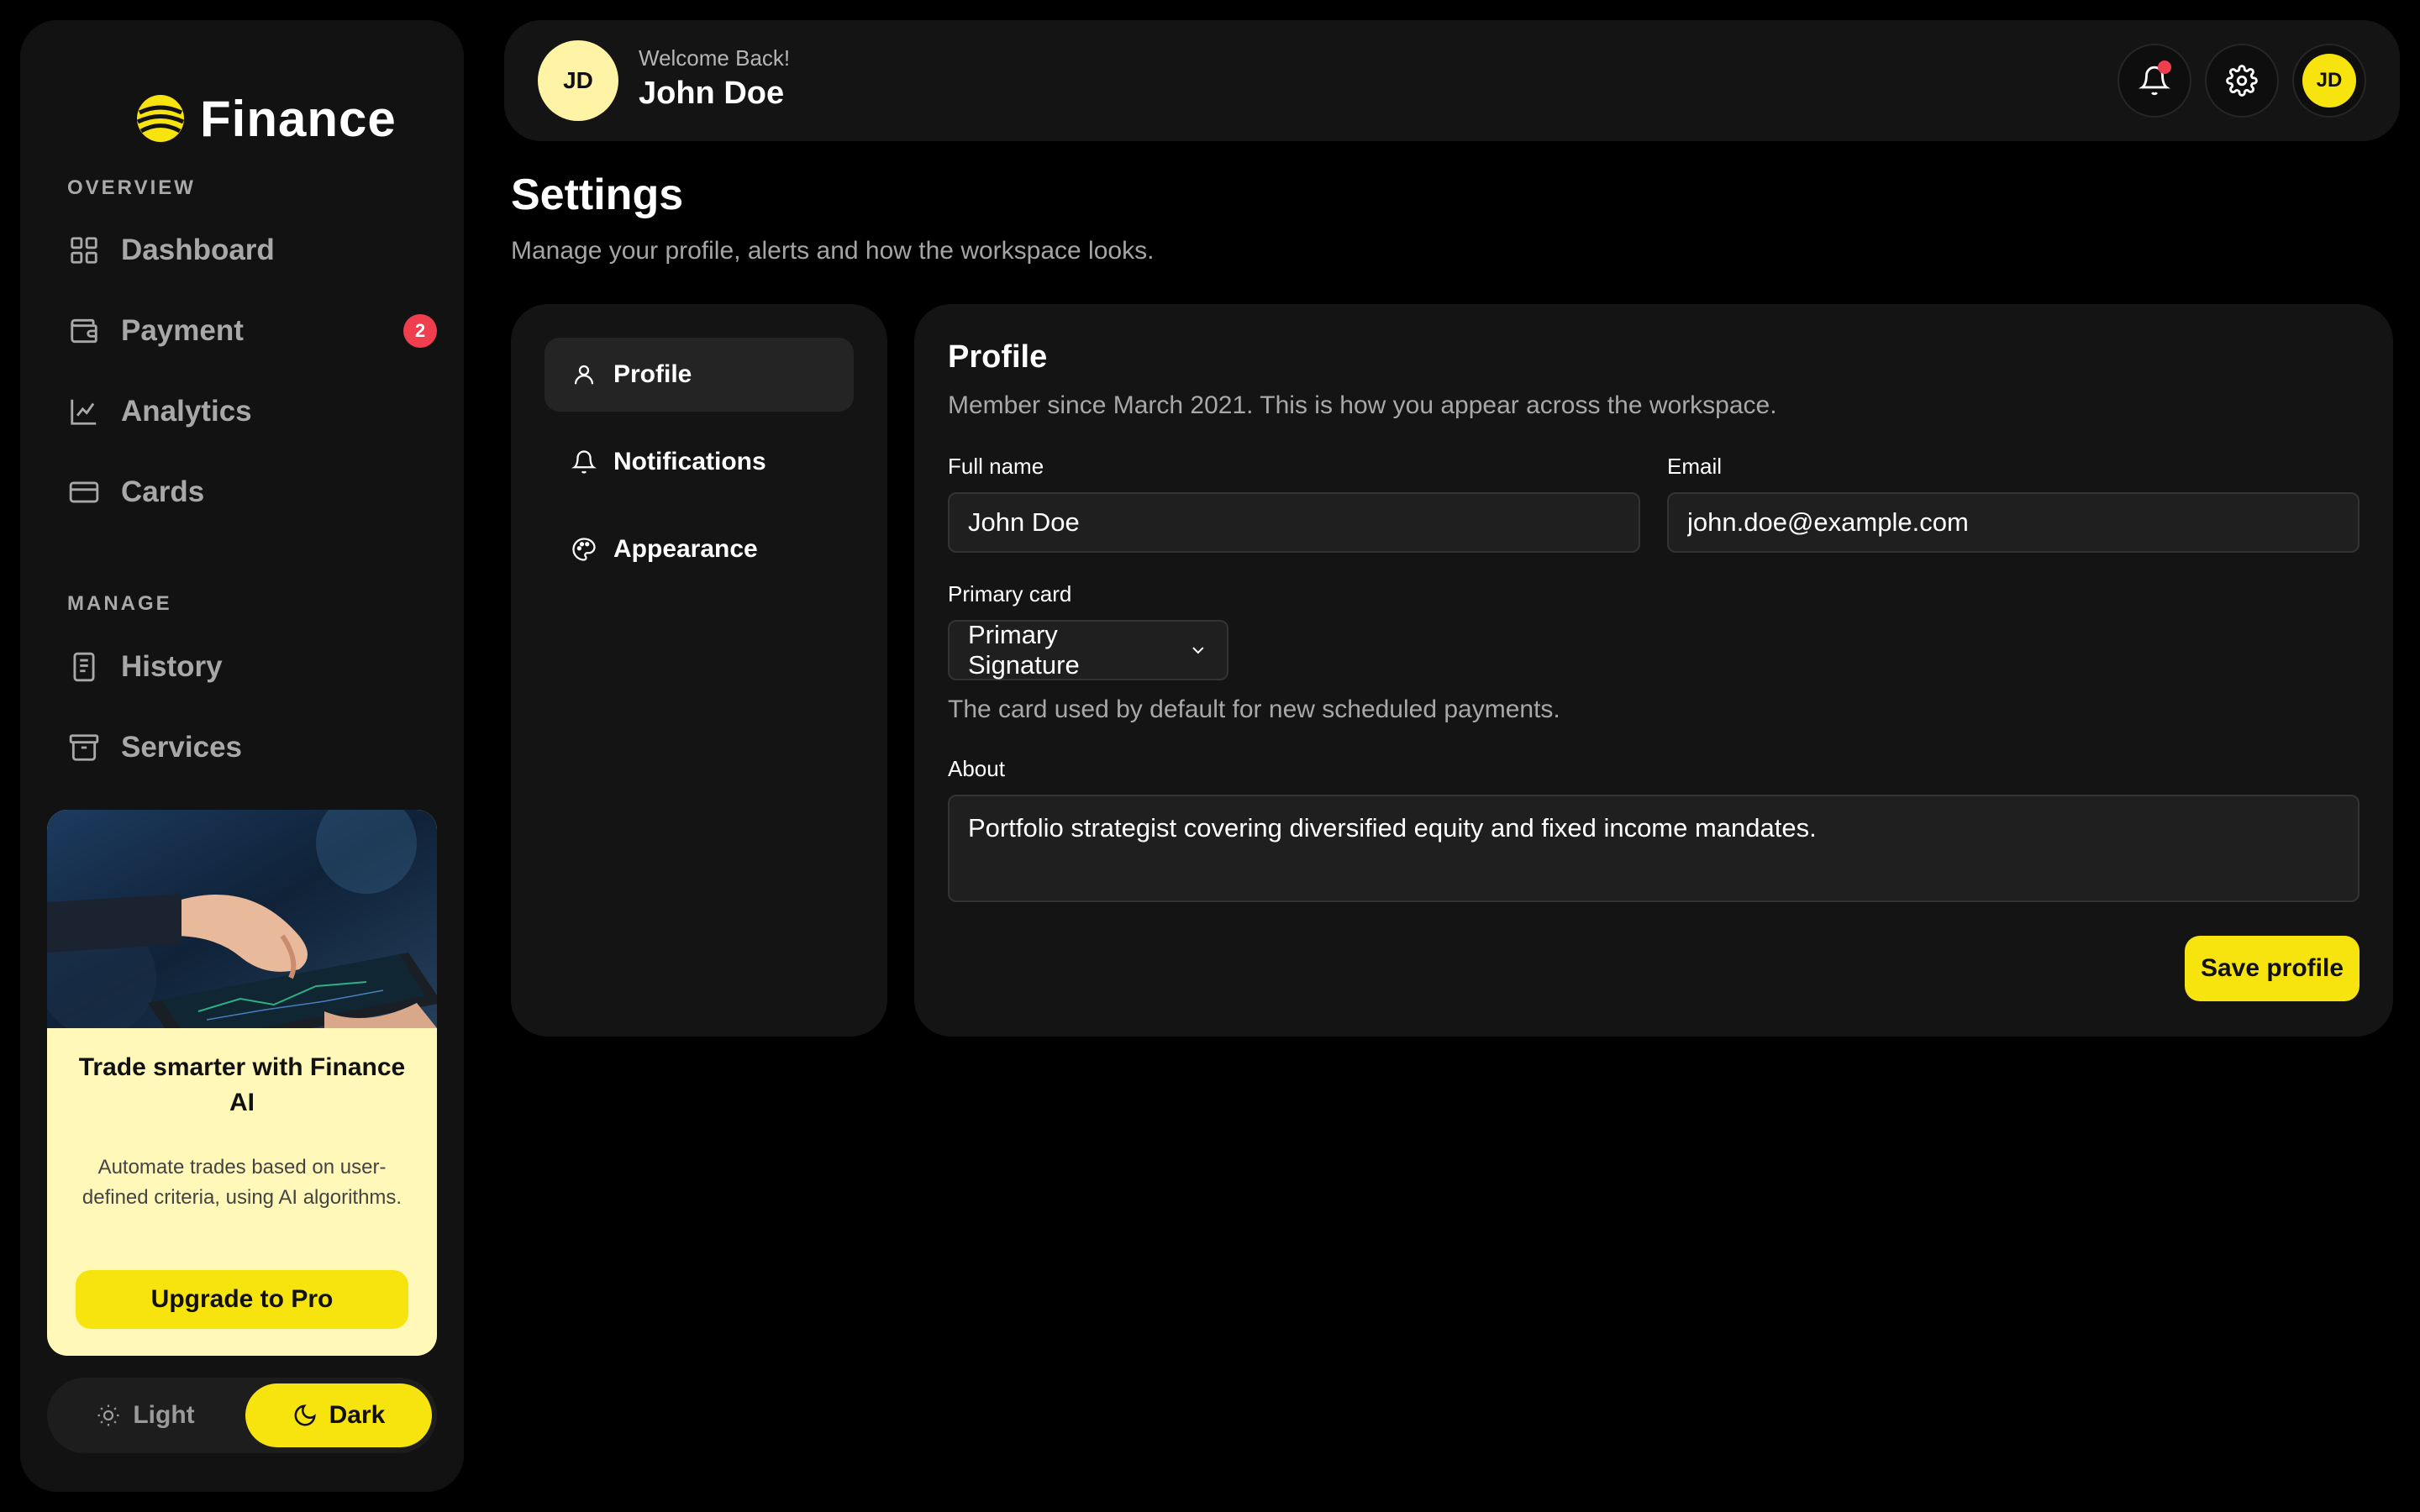 This screenshot has height=1512, width=2420. Describe the element at coordinates (252, 492) in the screenshot. I see `sidebar-item-cards: Cards` at that location.